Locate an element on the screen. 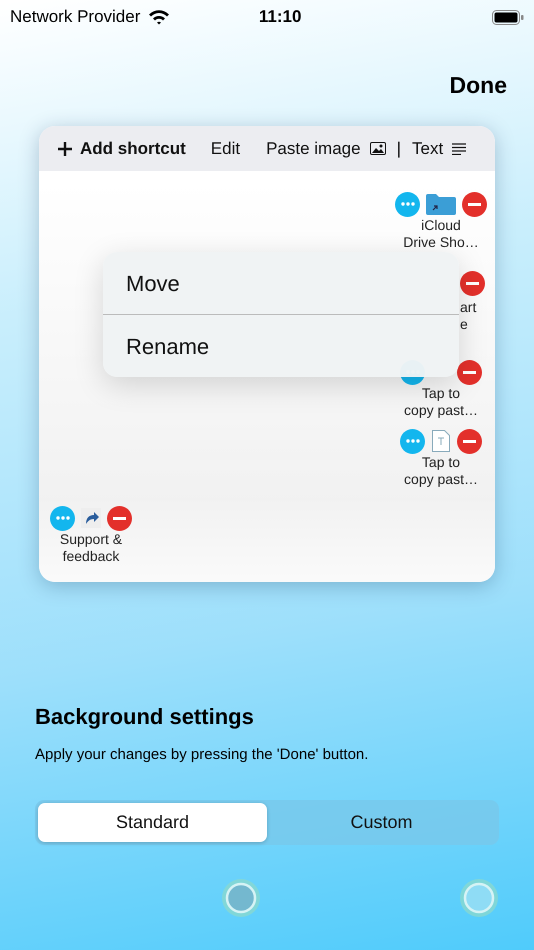 The image size is (534, 950). paste-image-button: Paste image is located at coordinates (326, 149).